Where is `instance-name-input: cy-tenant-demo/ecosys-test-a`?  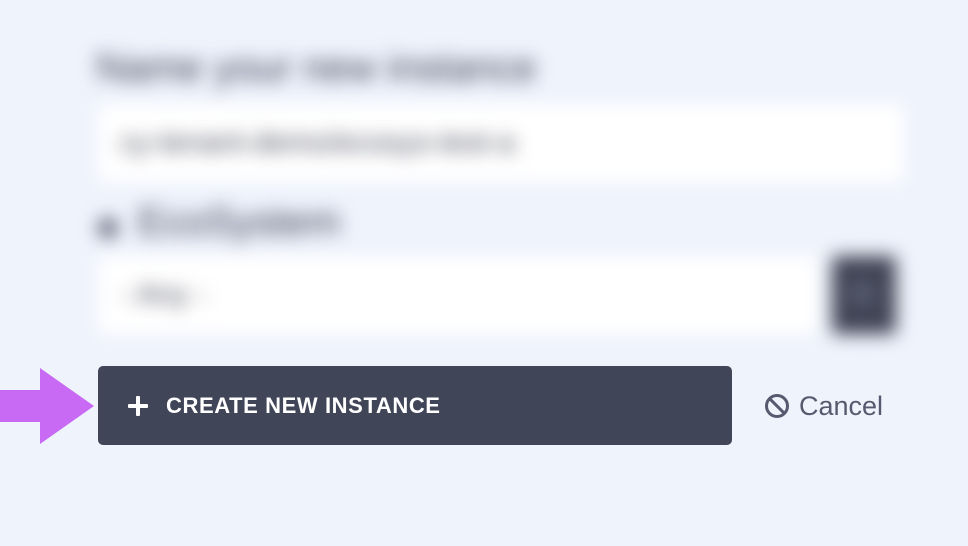
instance-name-input: cy-tenant-demo/ecosys-test-a is located at coordinates (501, 143).